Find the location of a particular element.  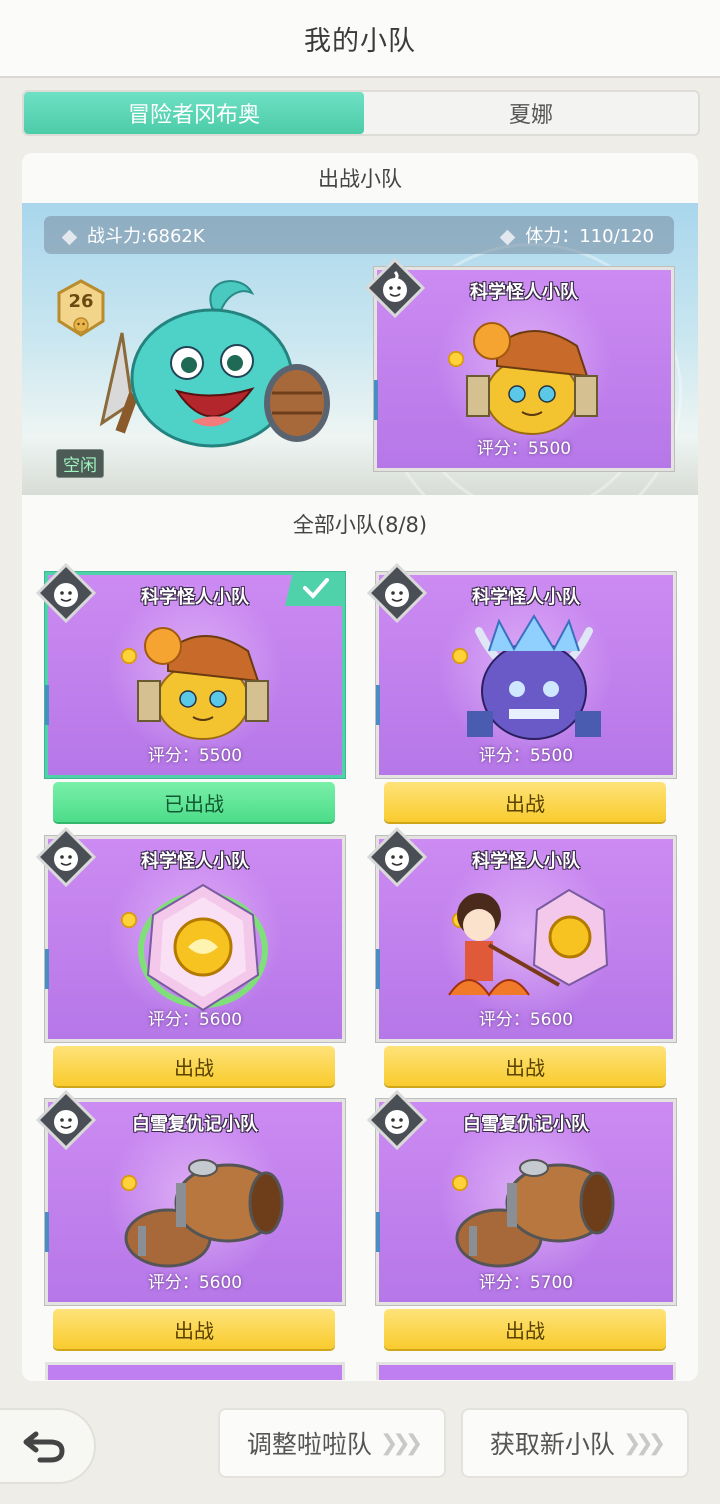

get-new-team-button: 获取新小队 ❯❯❯ is located at coordinates (575, 1443).